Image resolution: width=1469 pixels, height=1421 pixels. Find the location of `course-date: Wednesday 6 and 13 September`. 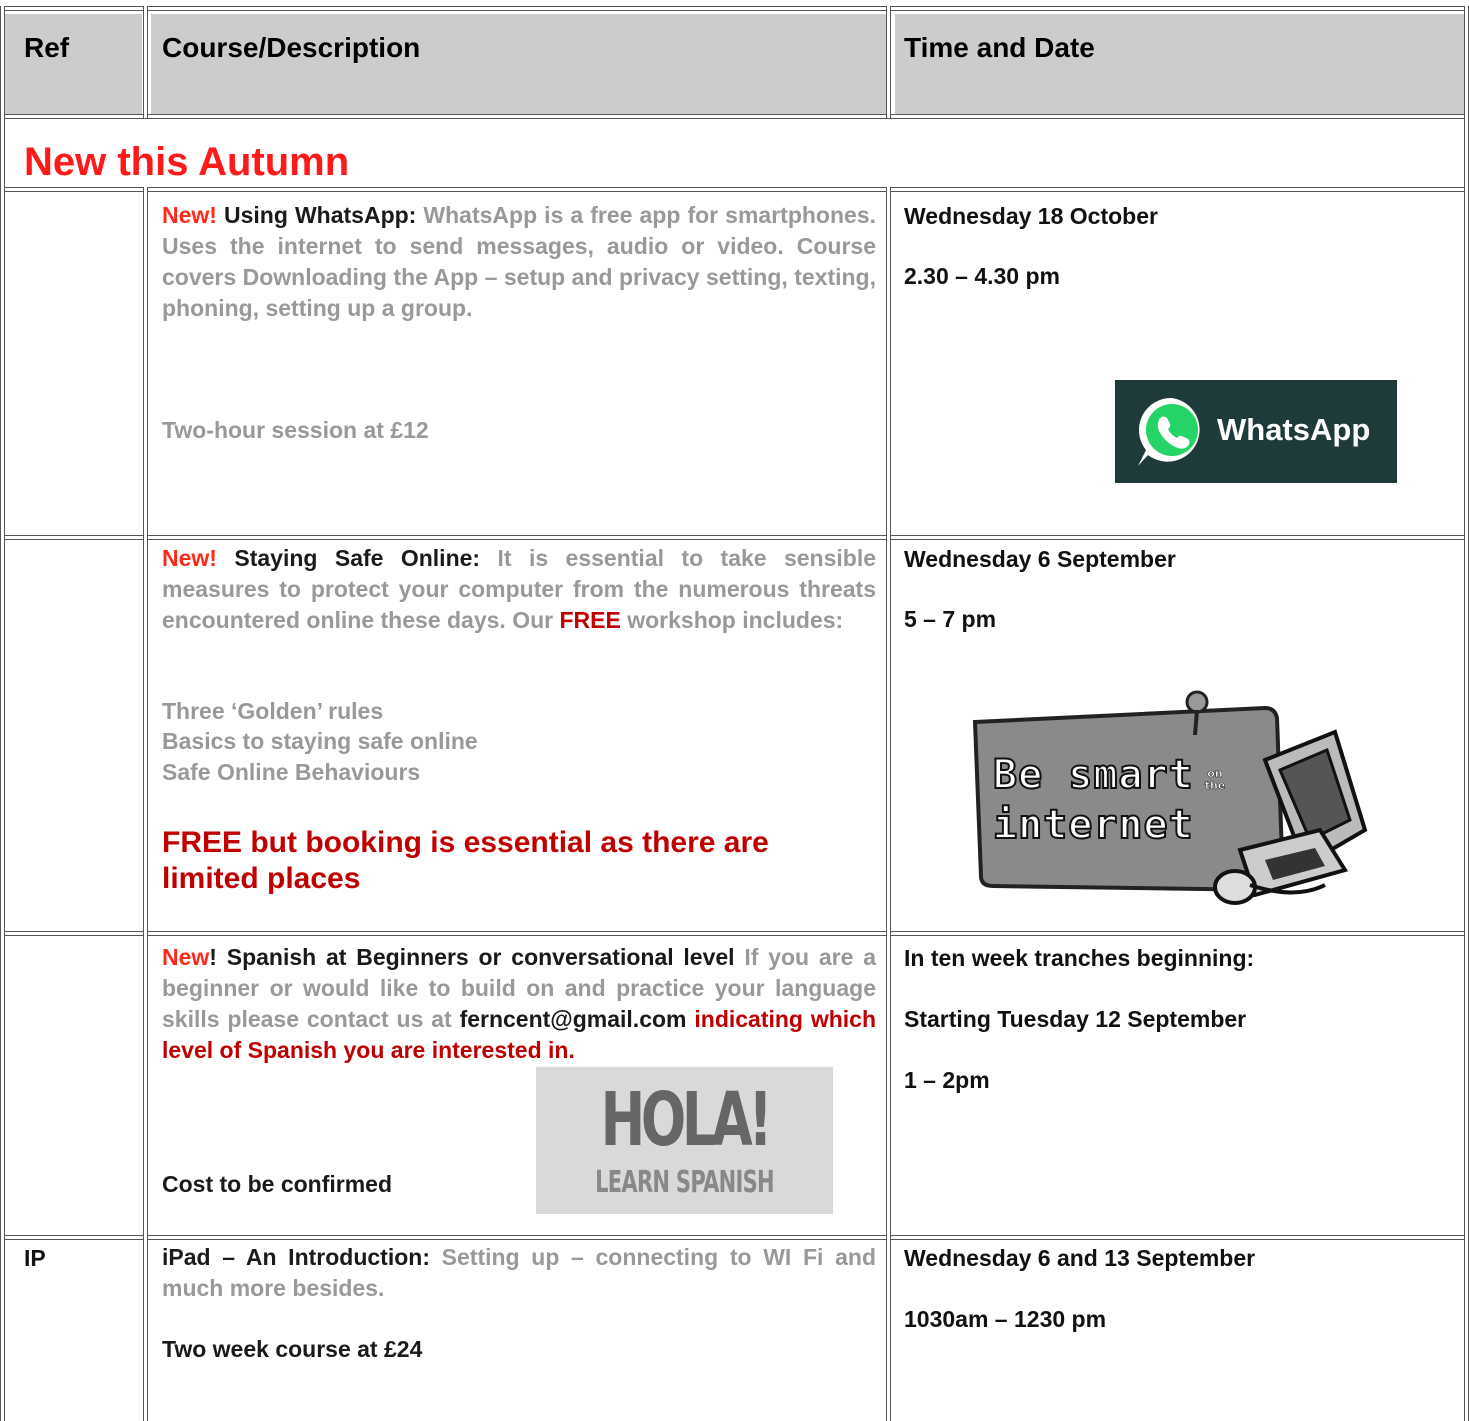

course-date: Wednesday 6 and 13 September is located at coordinates (1080, 1258).